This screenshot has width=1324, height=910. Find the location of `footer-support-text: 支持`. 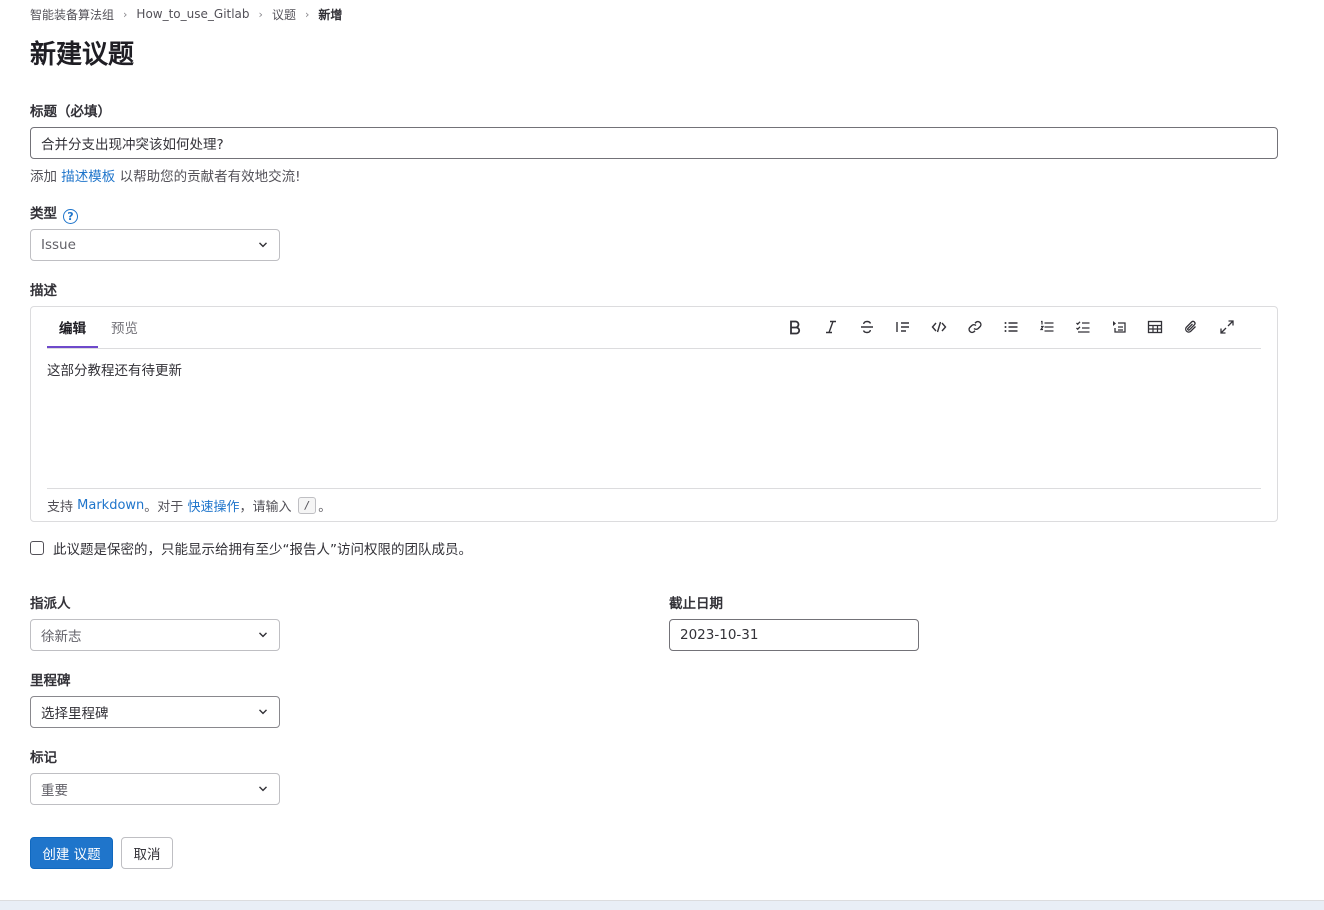

footer-support-text: 支持 is located at coordinates (60, 507).